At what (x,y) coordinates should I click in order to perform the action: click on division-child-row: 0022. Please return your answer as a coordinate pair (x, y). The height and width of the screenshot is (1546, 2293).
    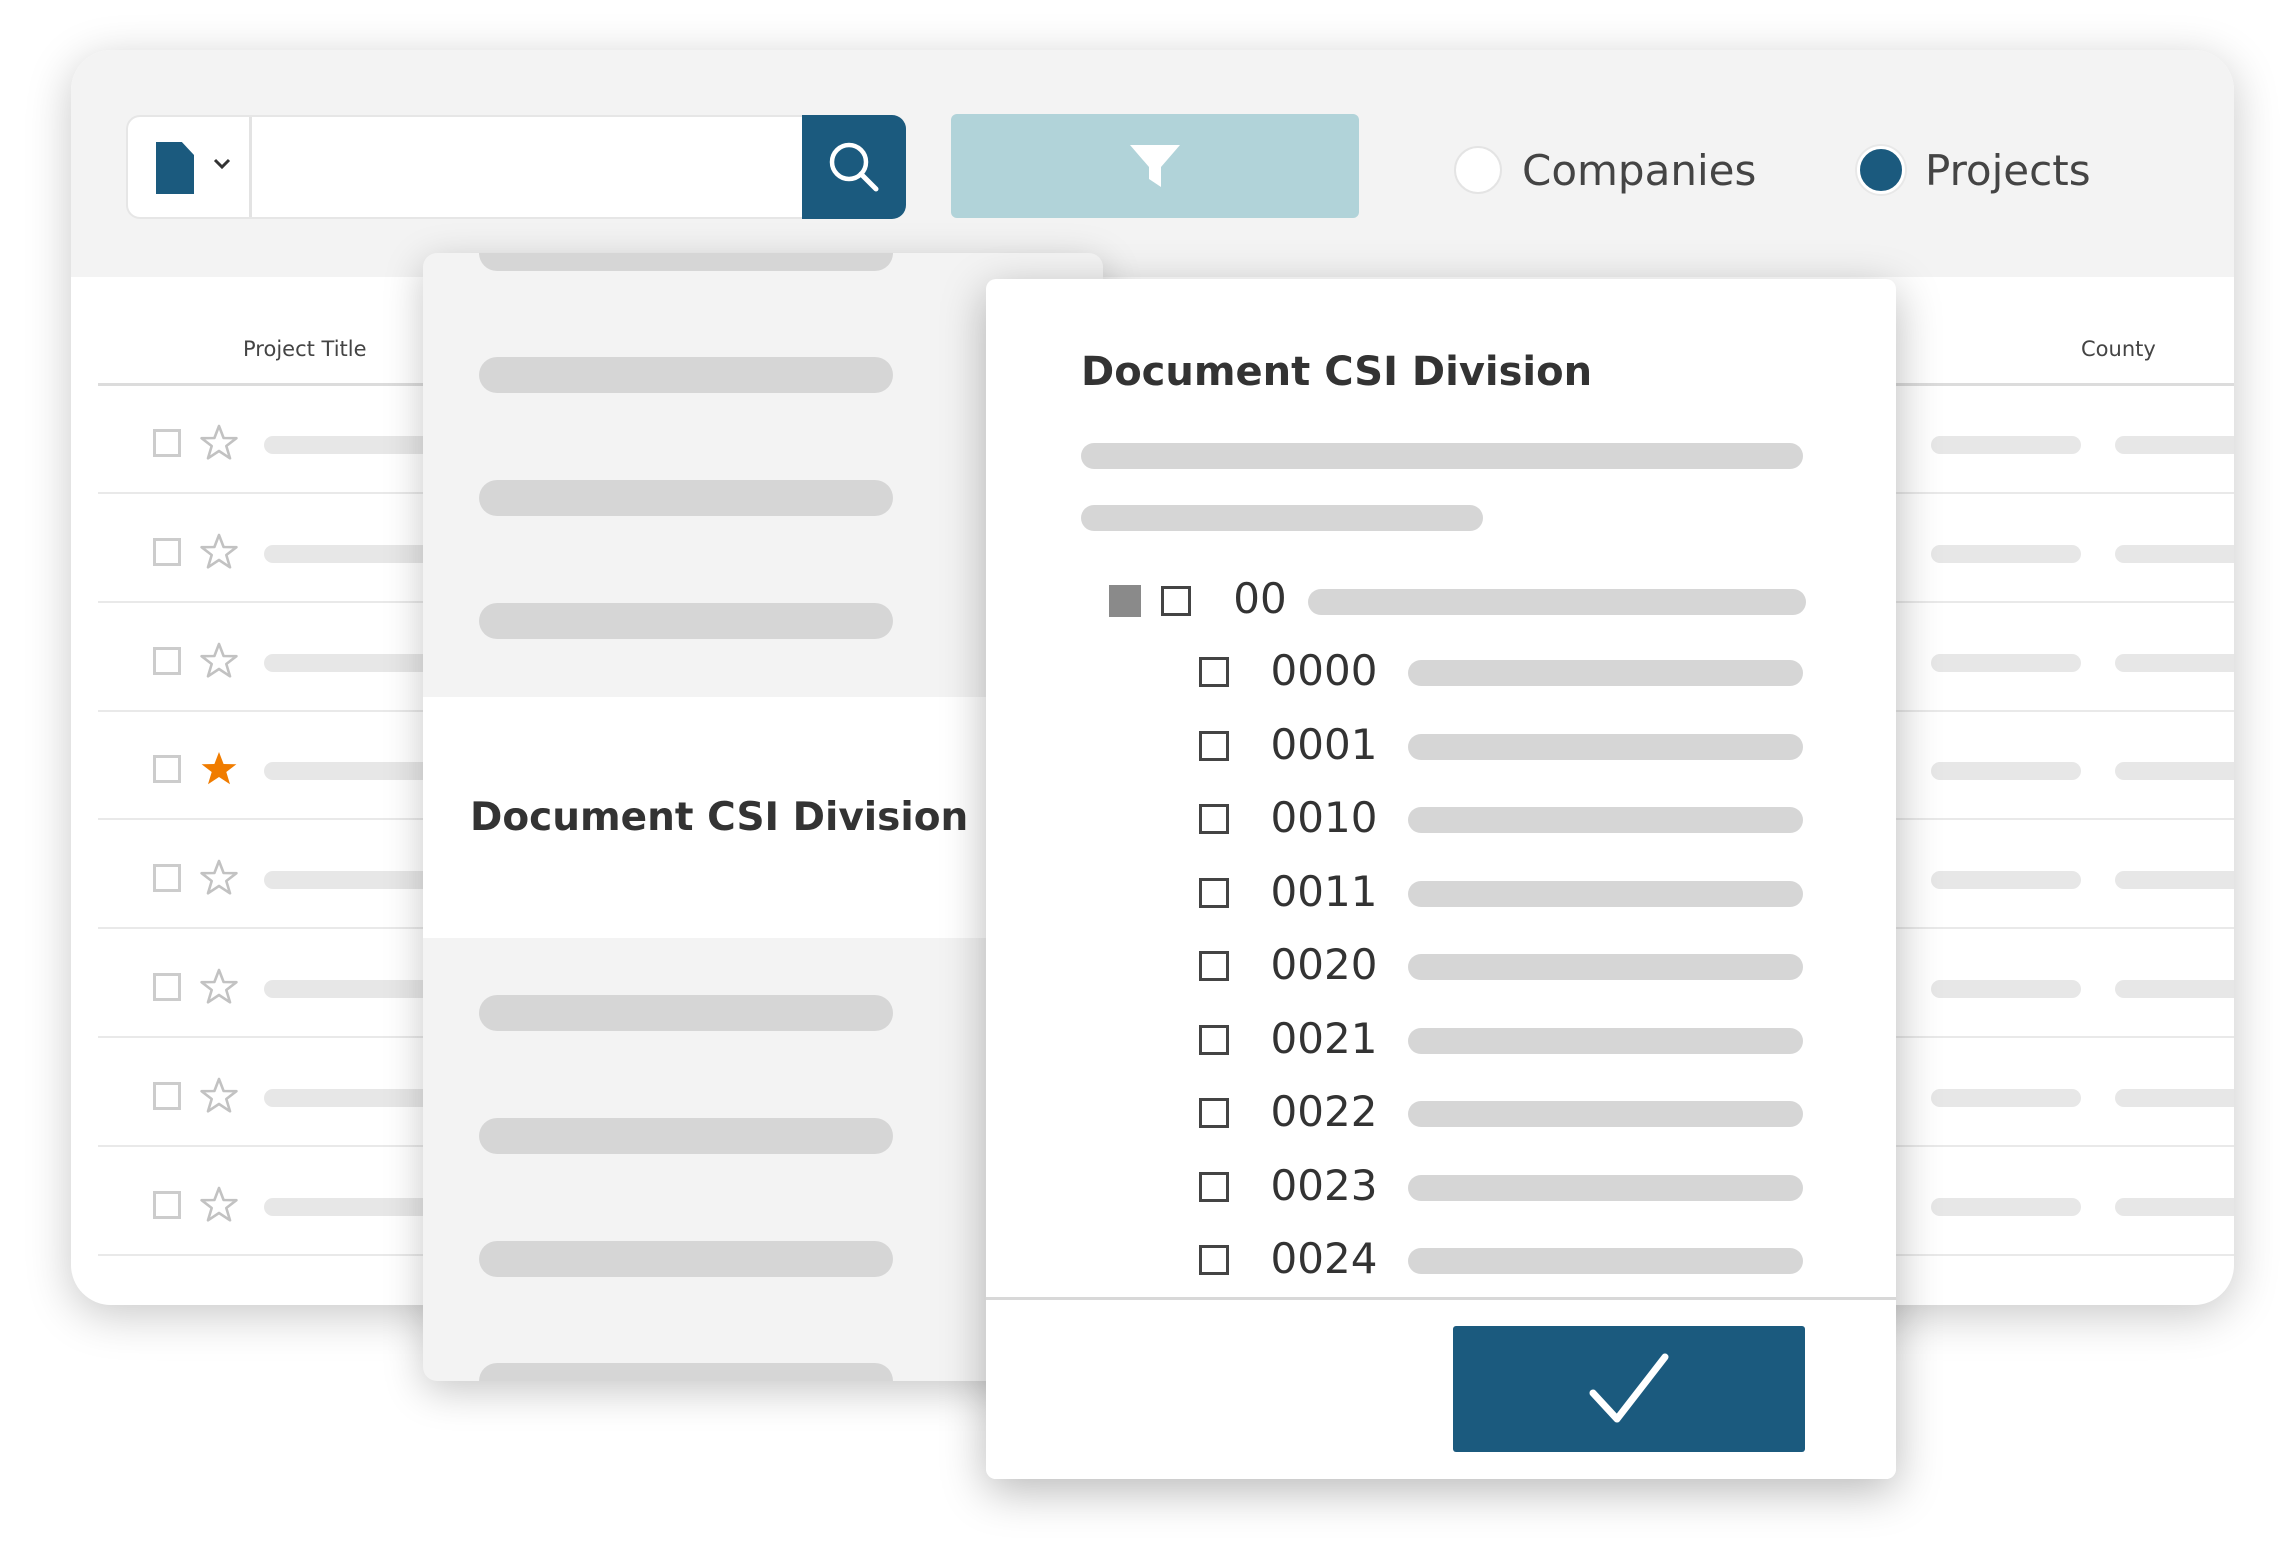
    Looking at the image, I should click on (1441, 1113).